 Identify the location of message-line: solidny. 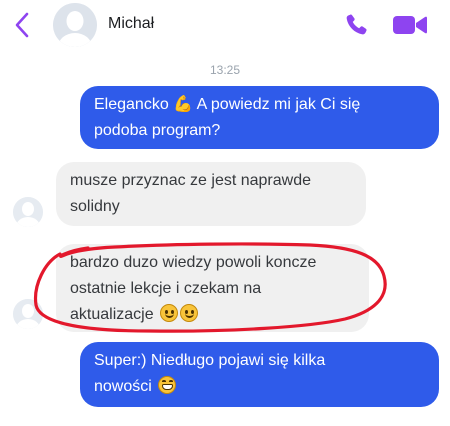
(95, 206).